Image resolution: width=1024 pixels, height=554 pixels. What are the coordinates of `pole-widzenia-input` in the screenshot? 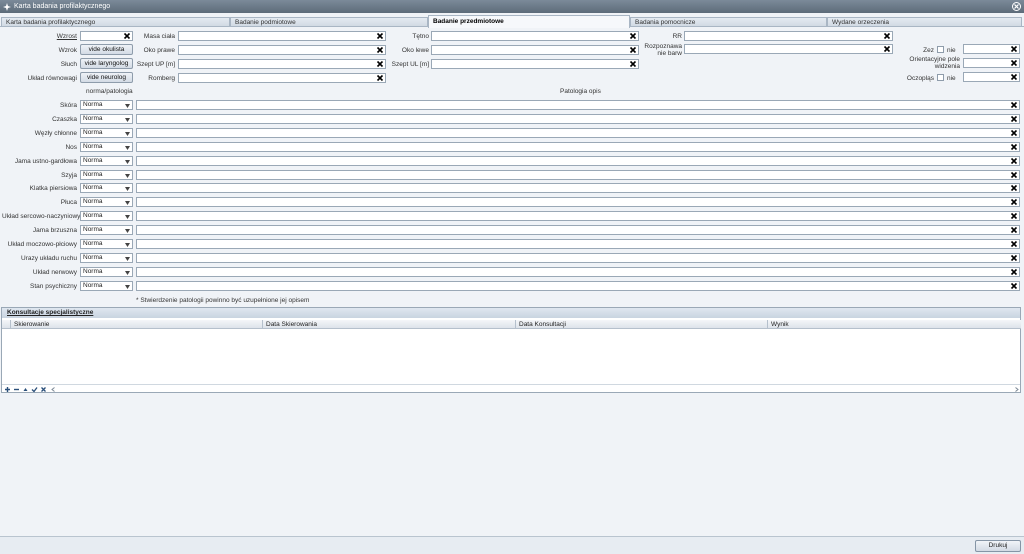 It's located at (991, 63).